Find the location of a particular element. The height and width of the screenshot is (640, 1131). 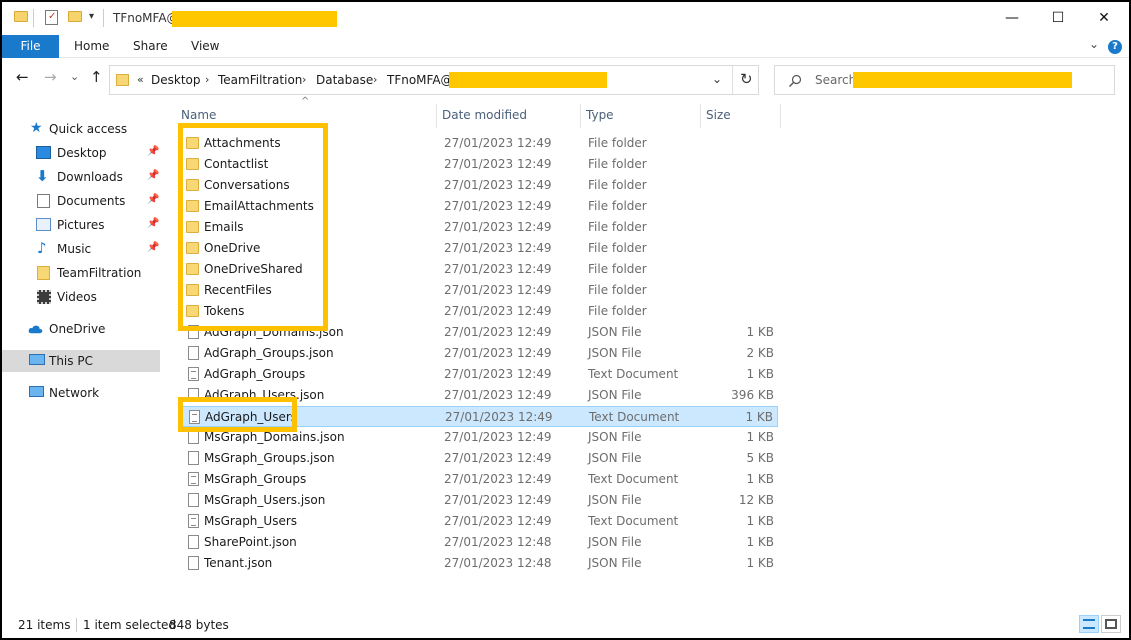

file-name: MsGraph_Groups is located at coordinates (255, 479).